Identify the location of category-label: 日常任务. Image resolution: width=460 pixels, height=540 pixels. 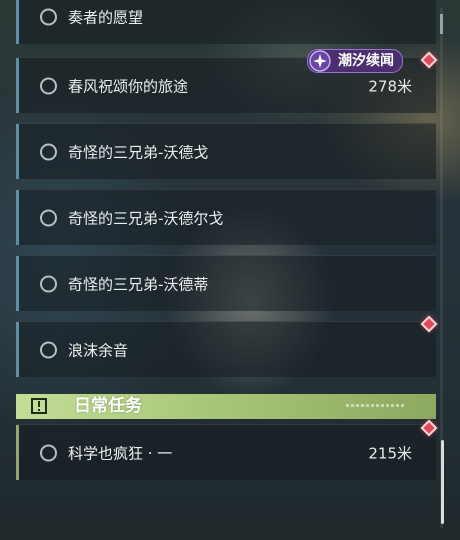
(108, 406).